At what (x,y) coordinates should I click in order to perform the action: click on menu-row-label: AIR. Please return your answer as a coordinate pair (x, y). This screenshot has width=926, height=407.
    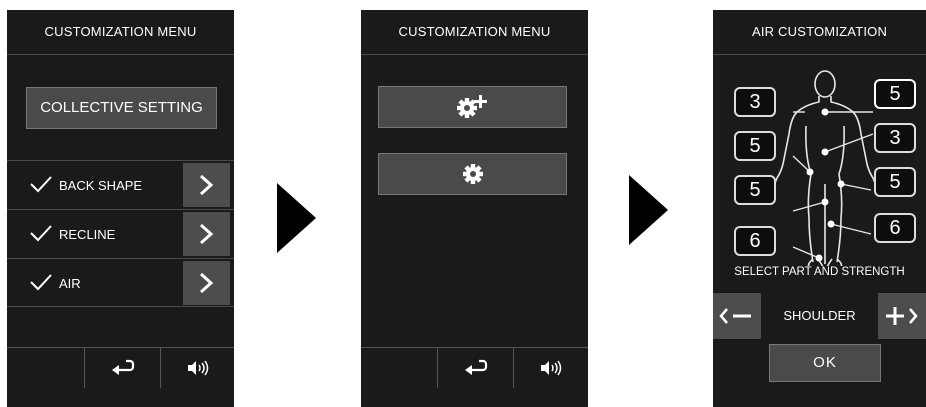
    Looking at the image, I should click on (70, 283).